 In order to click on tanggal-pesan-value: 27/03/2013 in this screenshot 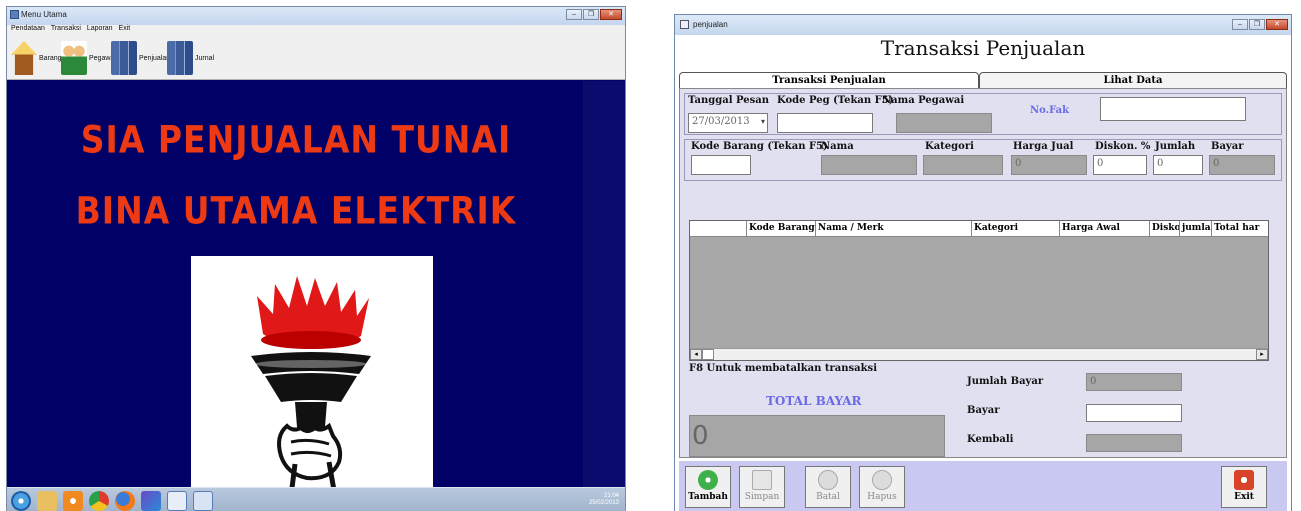, I will do `click(721, 121)`.